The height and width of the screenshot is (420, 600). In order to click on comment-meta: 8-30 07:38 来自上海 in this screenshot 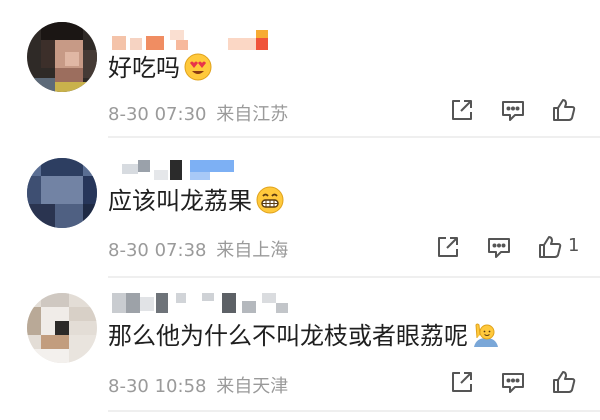, I will do `click(198, 249)`.